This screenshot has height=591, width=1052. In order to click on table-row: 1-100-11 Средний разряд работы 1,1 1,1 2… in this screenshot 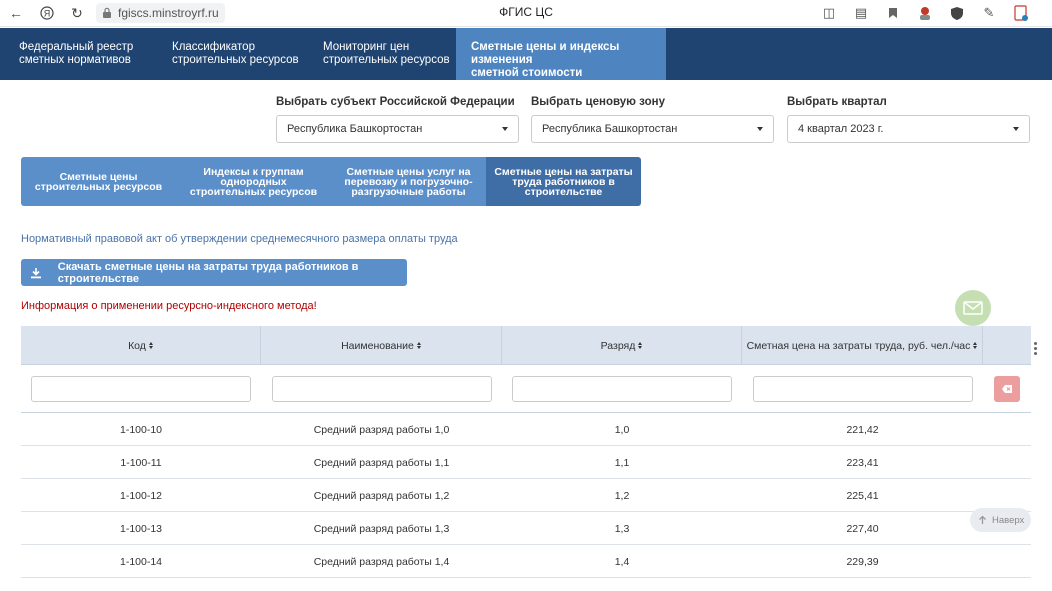, I will do `click(526, 462)`.